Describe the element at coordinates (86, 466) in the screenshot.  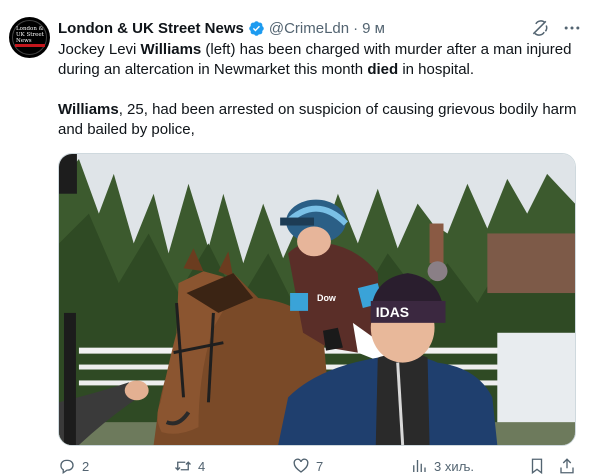
I see `reply-count: 2` at that location.